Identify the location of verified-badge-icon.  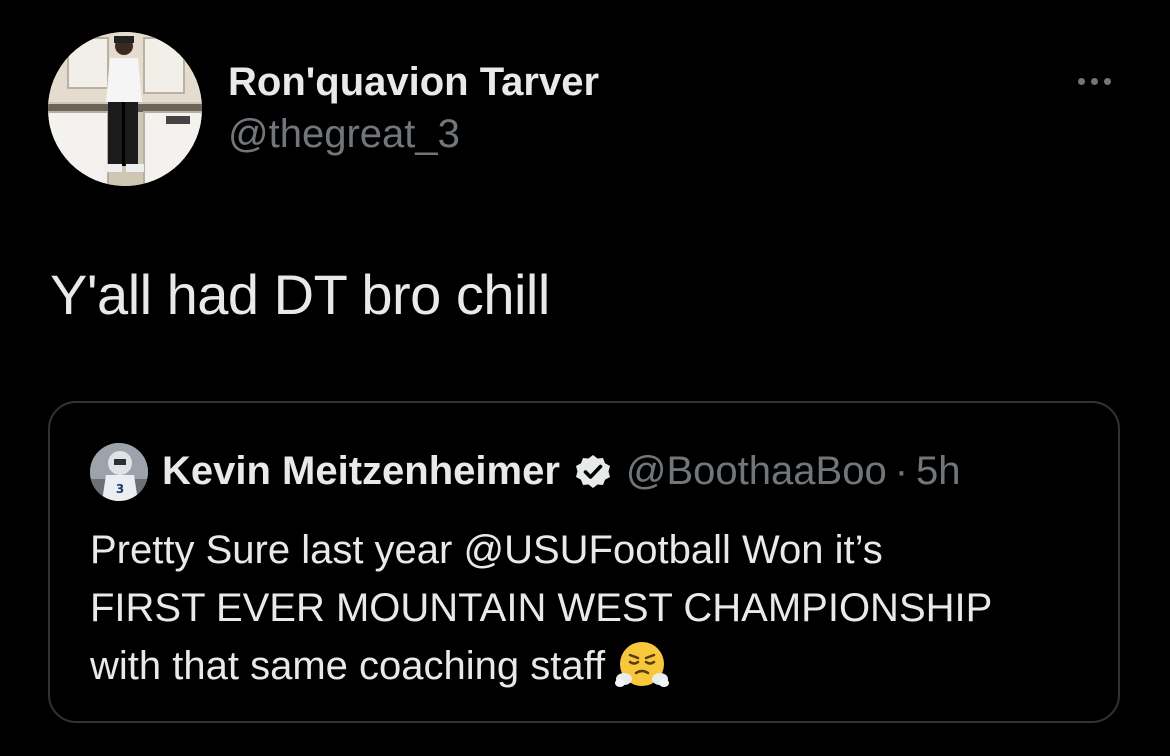
(593, 472).